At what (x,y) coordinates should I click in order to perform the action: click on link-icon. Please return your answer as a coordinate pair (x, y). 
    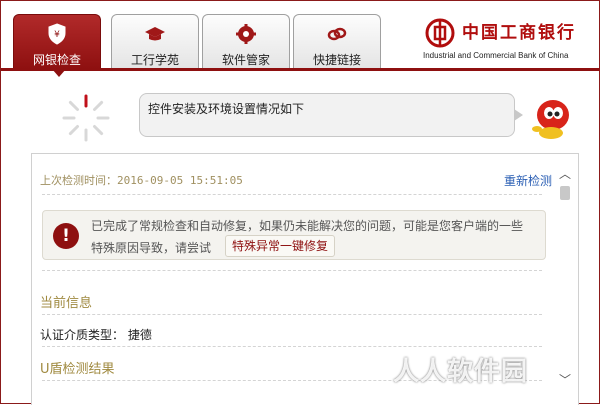
    Looking at the image, I should click on (337, 34).